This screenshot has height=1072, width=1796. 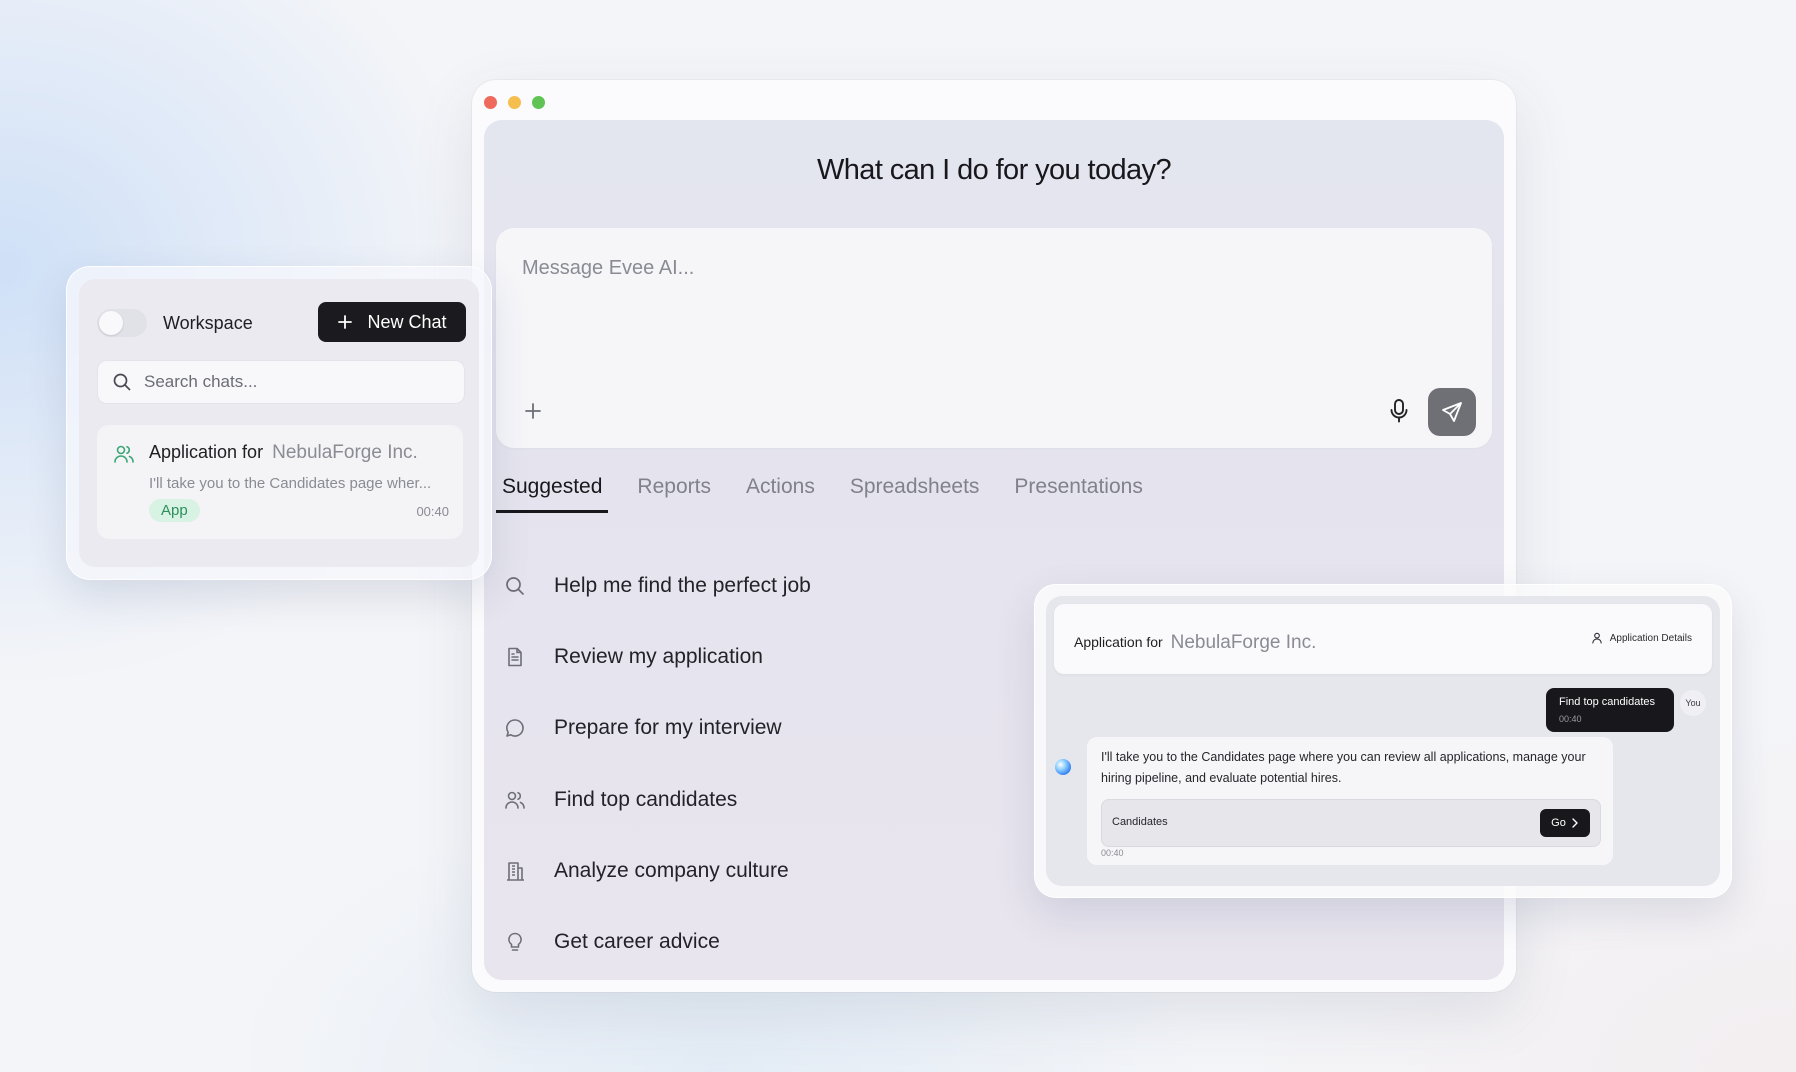 I want to click on new-chat-button: New Chat, so click(x=392, y=322).